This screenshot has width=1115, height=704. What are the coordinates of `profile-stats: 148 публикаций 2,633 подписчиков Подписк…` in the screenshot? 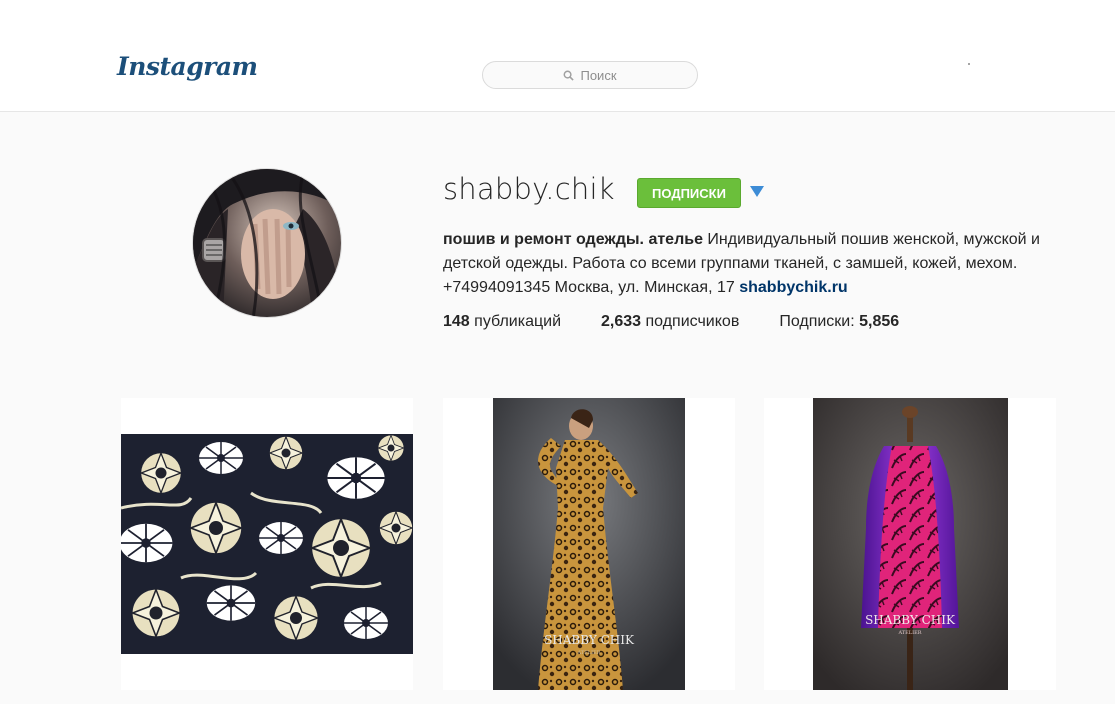 It's located at (691, 322).